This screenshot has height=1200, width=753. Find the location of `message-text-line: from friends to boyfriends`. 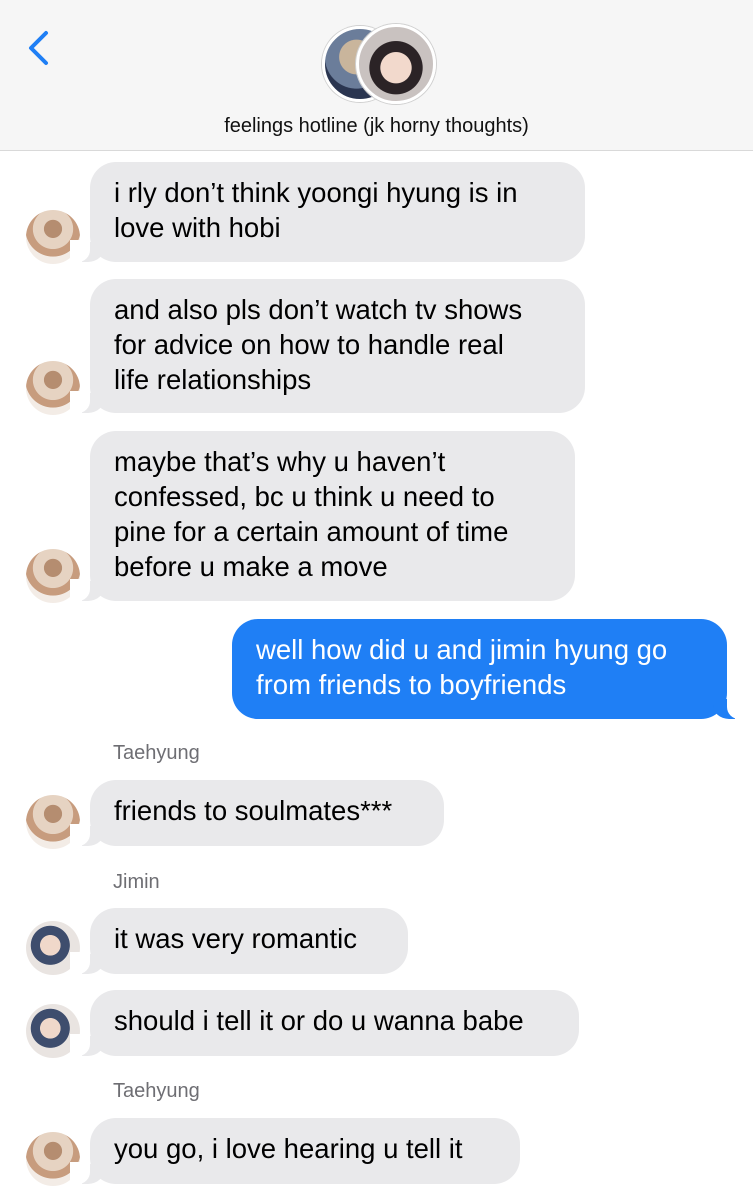

message-text-line: from friends to boyfriends is located at coordinates (411, 684).